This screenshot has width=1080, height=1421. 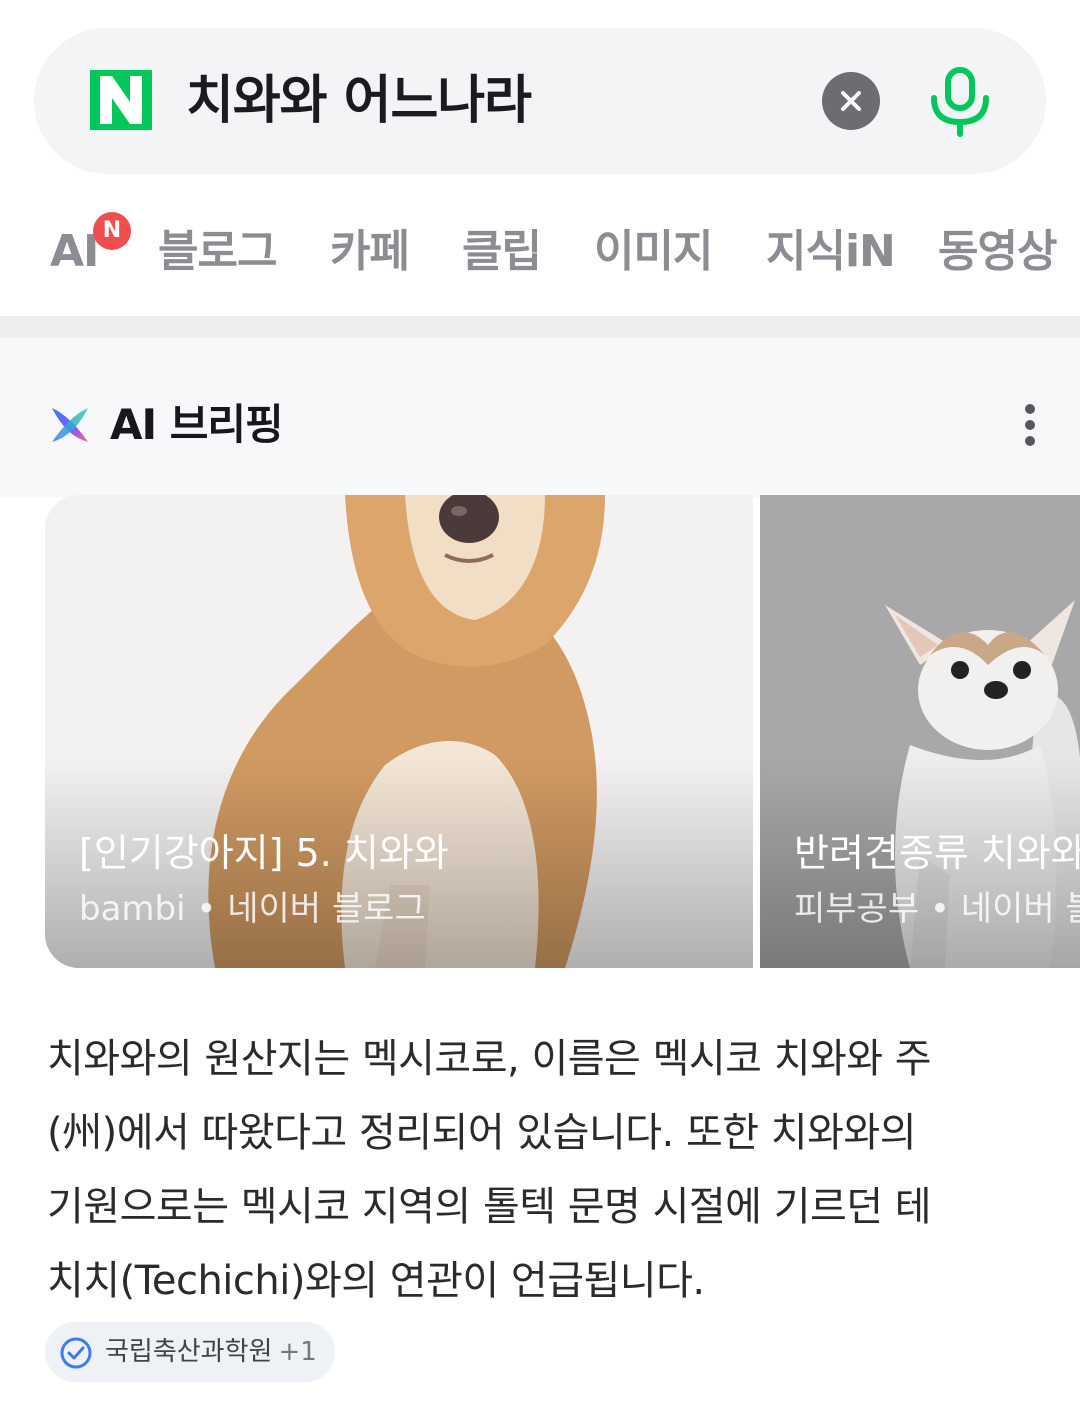 What do you see at coordinates (359, 101) in the screenshot?
I see `search-input: 치와와 어느나라` at bounding box center [359, 101].